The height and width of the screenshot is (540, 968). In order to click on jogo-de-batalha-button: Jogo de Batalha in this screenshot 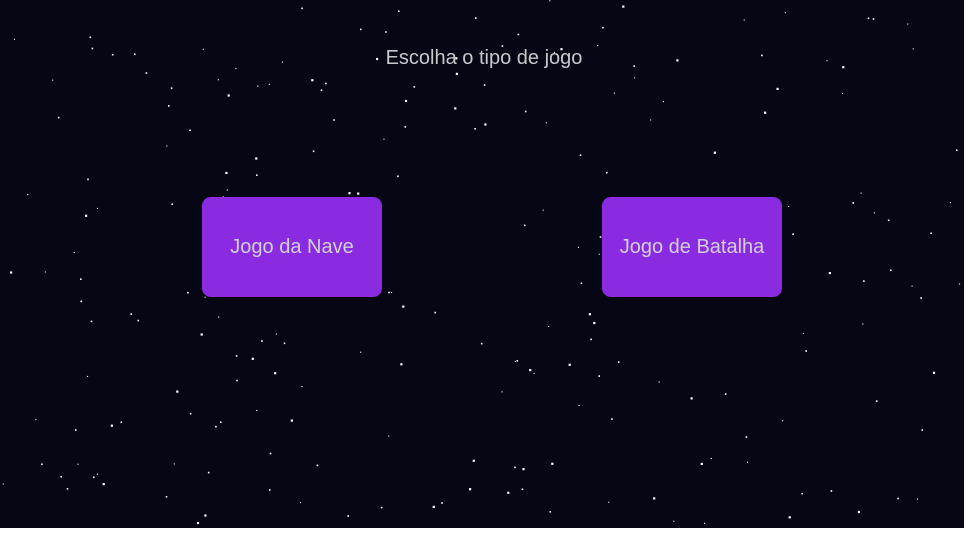, I will do `click(692, 247)`.